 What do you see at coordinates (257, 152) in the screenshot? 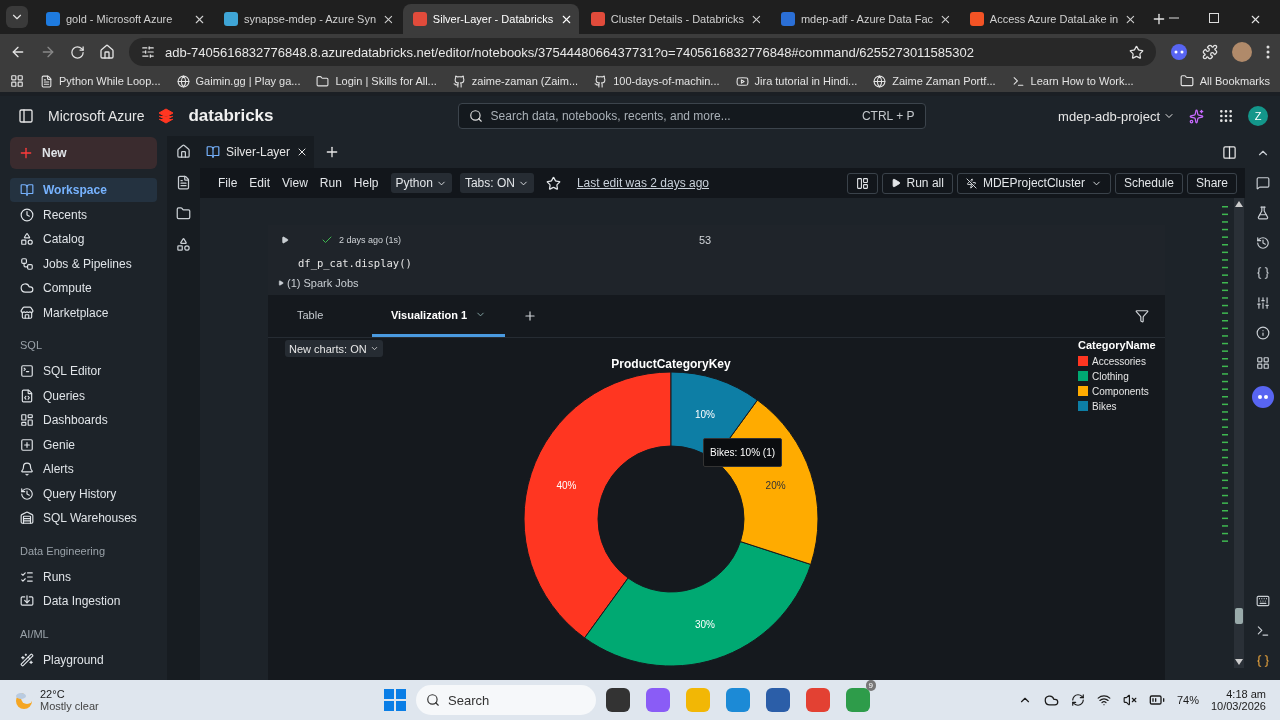
I see `notebook-tab: Silver-Layer` at bounding box center [257, 152].